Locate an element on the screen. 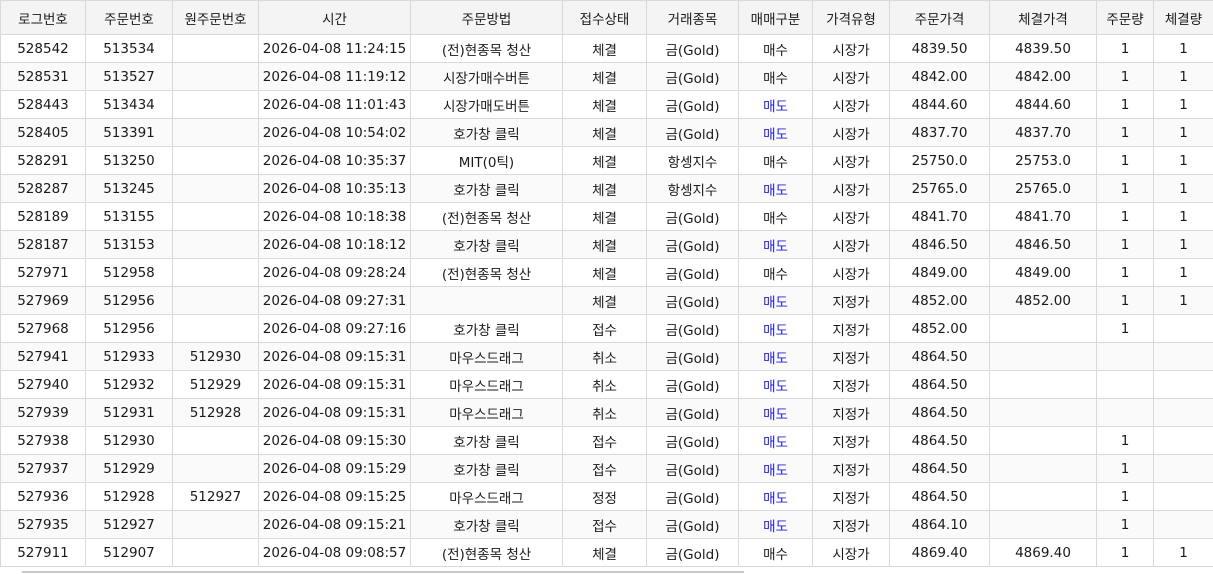  log-no-cell: 527941 is located at coordinates (43, 356).